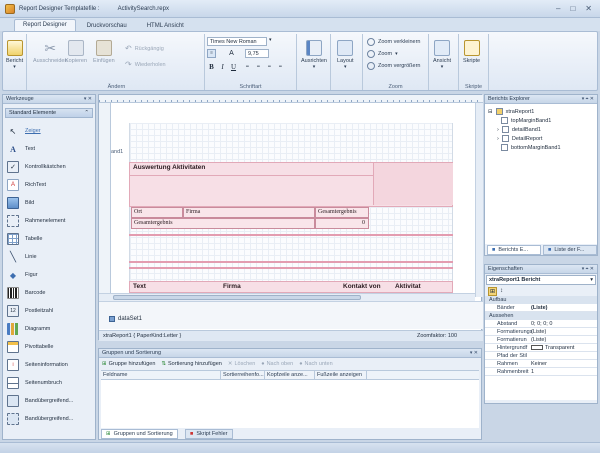  What do you see at coordinates (531, 147) in the screenshot?
I see `tree-bottom-margin: bottomMarginBand1` at bounding box center [531, 147].